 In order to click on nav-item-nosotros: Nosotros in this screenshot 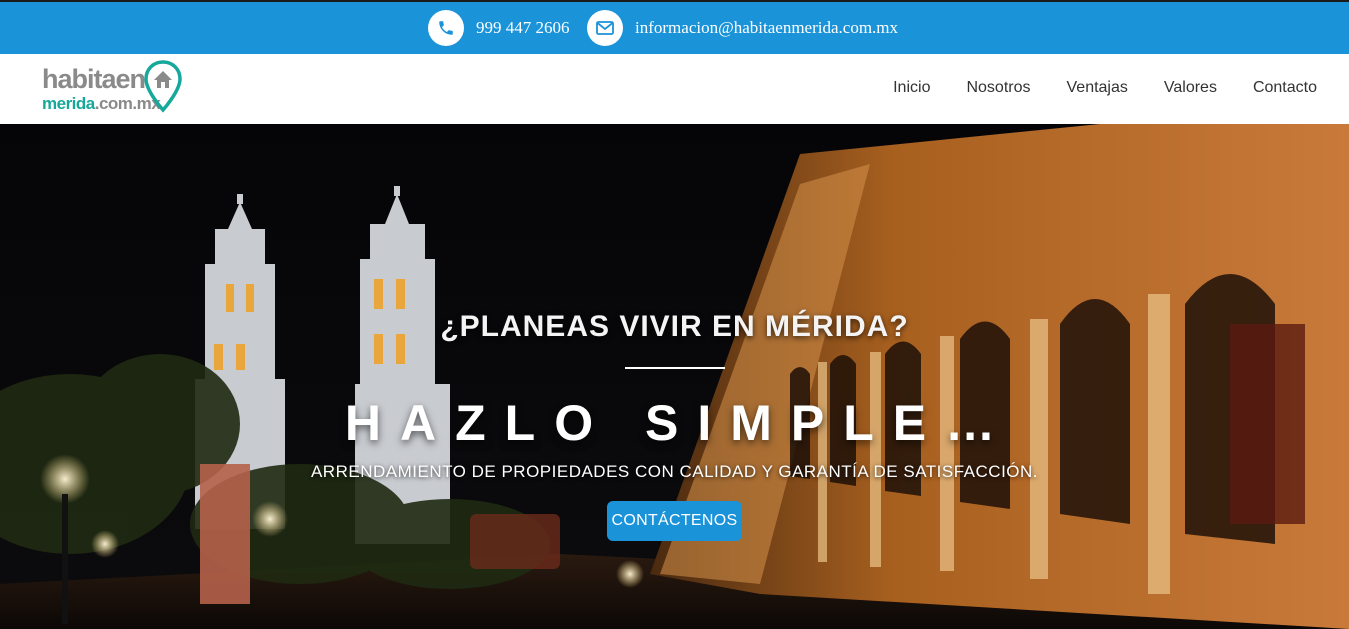, I will do `click(998, 88)`.